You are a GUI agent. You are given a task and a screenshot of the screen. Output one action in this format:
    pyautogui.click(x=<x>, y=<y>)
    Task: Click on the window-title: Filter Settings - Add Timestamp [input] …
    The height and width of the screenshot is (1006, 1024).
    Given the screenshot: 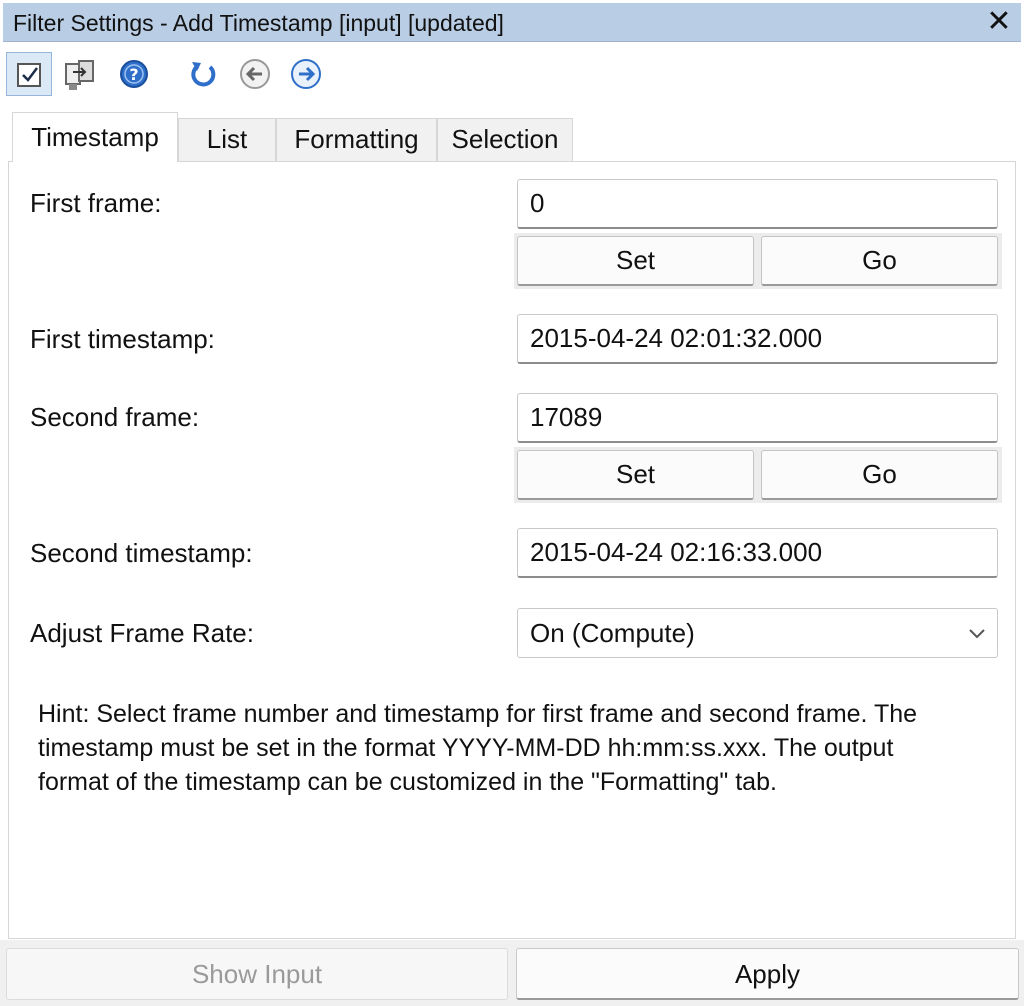 What is the action you would take?
    pyautogui.click(x=258, y=23)
    